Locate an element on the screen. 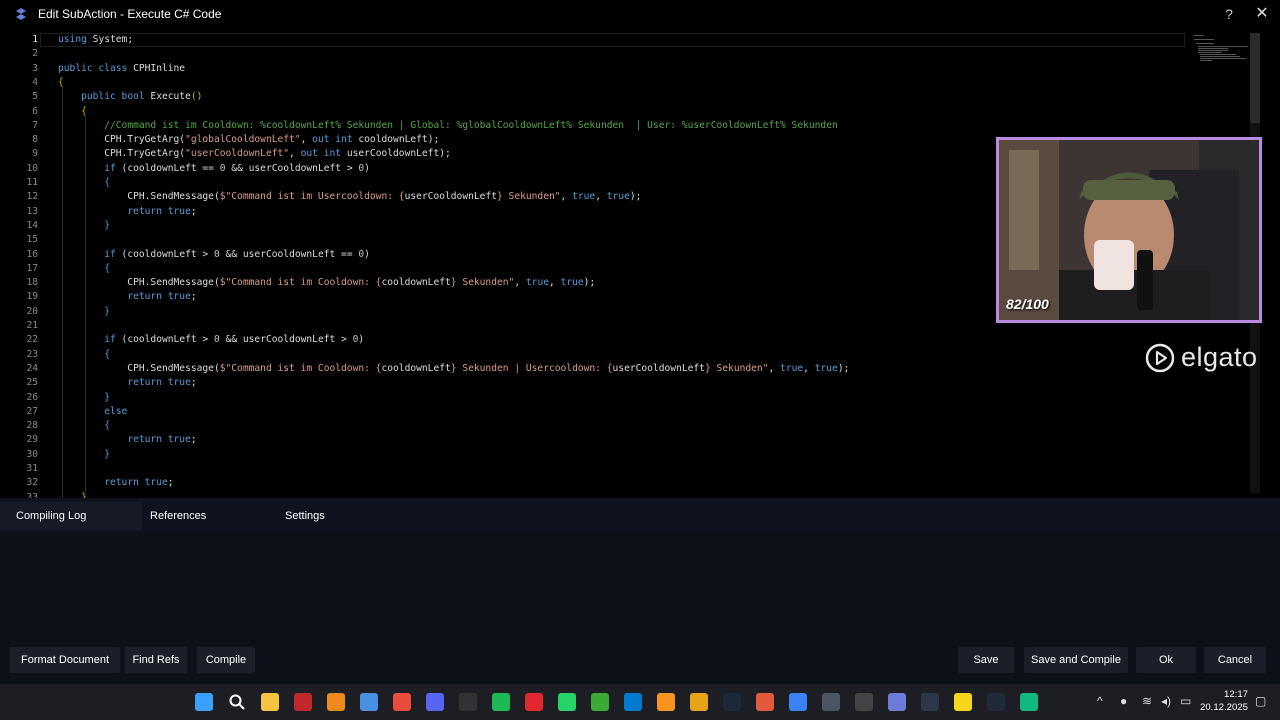 This screenshot has width=1280, height=720. code-line: 1 using System; is located at coordinates (625, 40).